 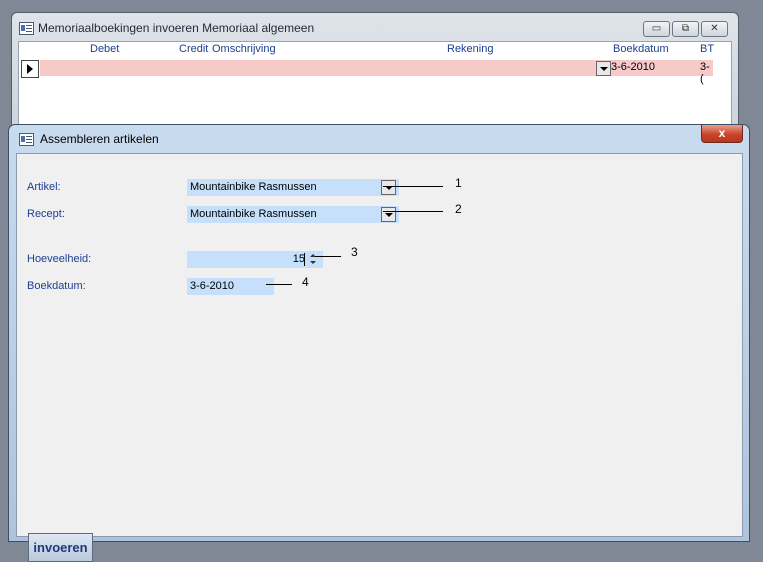 What do you see at coordinates (656, 29) in the screenshot?
I see `minimize-button: ▭` at bounding box center [656, 29].